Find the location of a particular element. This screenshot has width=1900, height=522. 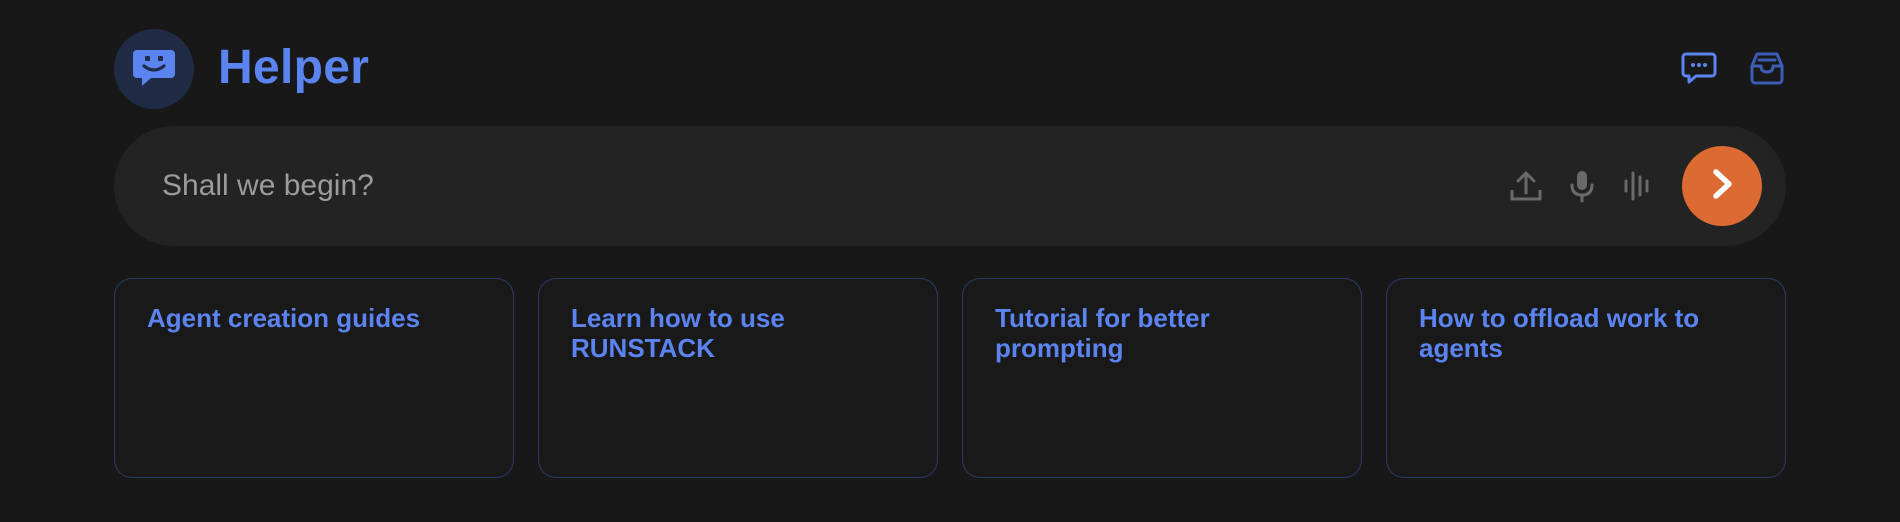

suggestion-card: How to offload work to agents is located at coordinates (1586, 378).